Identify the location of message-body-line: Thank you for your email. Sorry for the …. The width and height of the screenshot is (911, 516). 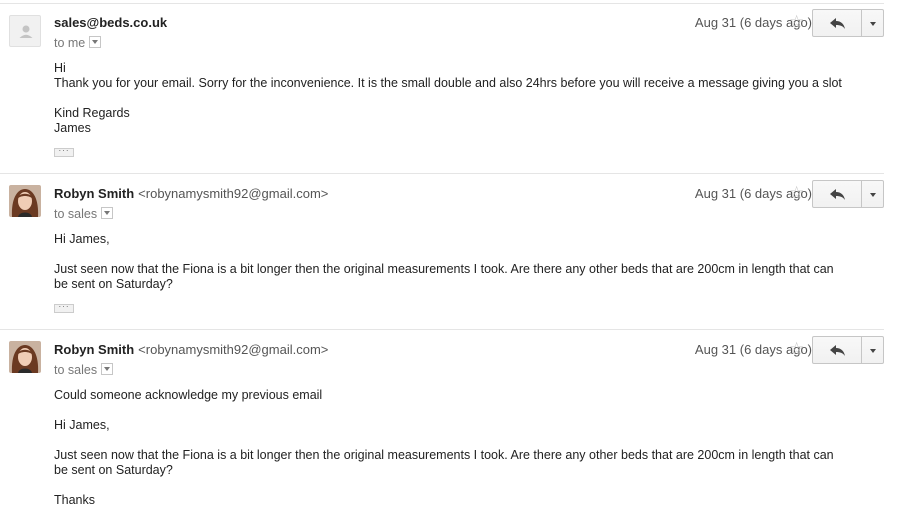
(448, 83).